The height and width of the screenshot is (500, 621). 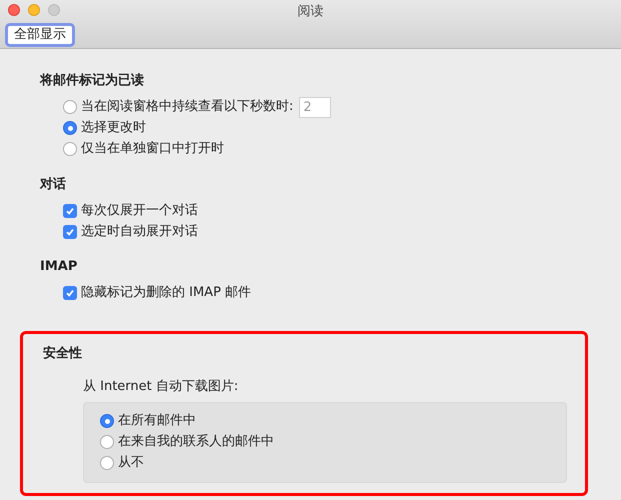 I want to click on option-label: 每次仅展开一个对话, so click(x=139, y=211).